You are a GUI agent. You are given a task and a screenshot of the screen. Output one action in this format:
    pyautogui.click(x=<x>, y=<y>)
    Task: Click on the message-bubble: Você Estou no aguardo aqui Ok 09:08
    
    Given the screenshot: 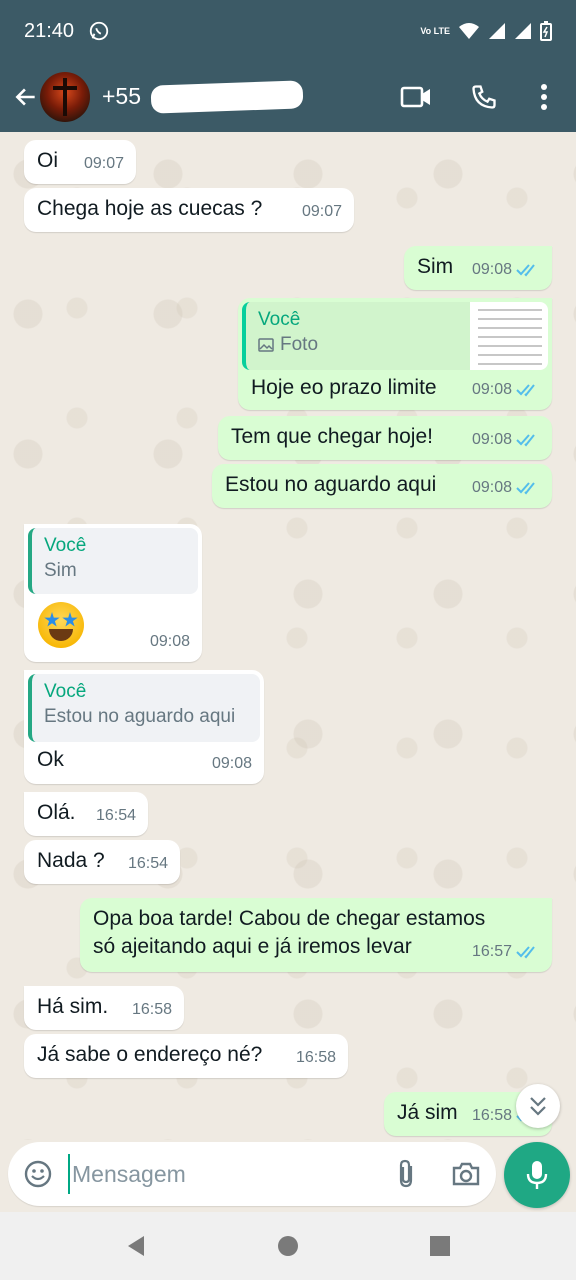 What is the action you would take?
    pyautogui.click(x=144, y=727)
    